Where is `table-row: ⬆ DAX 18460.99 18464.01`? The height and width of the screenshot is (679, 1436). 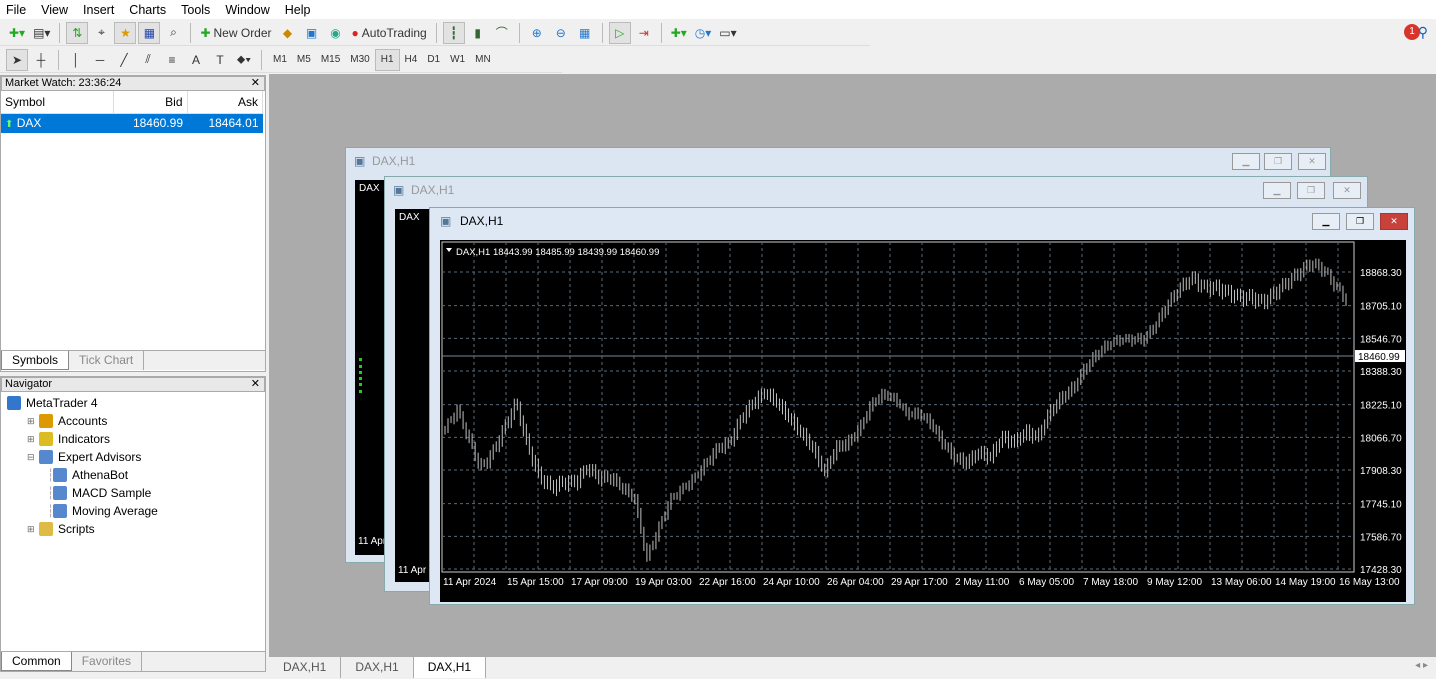 table-row: ⬆ DAX 18460.99 18464.01 is located at coordinates (132, 123).